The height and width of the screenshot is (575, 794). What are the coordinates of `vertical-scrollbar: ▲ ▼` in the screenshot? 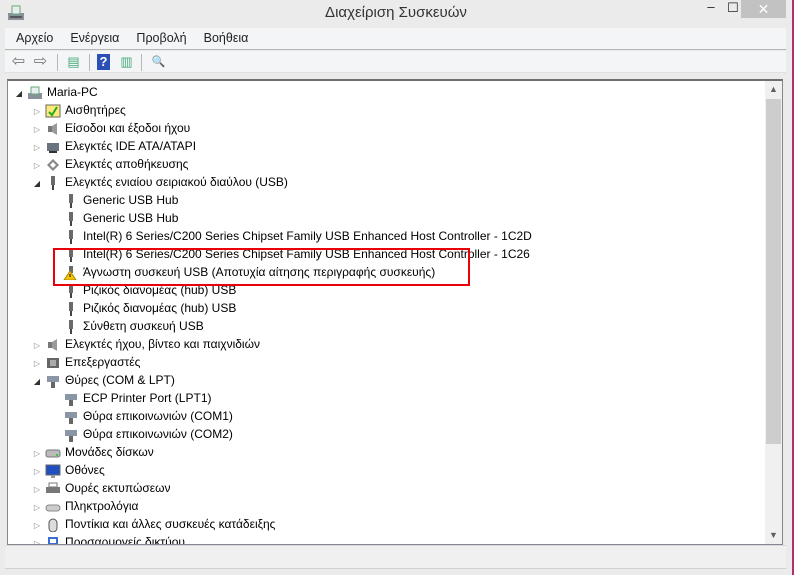 It's located at (773, 312).